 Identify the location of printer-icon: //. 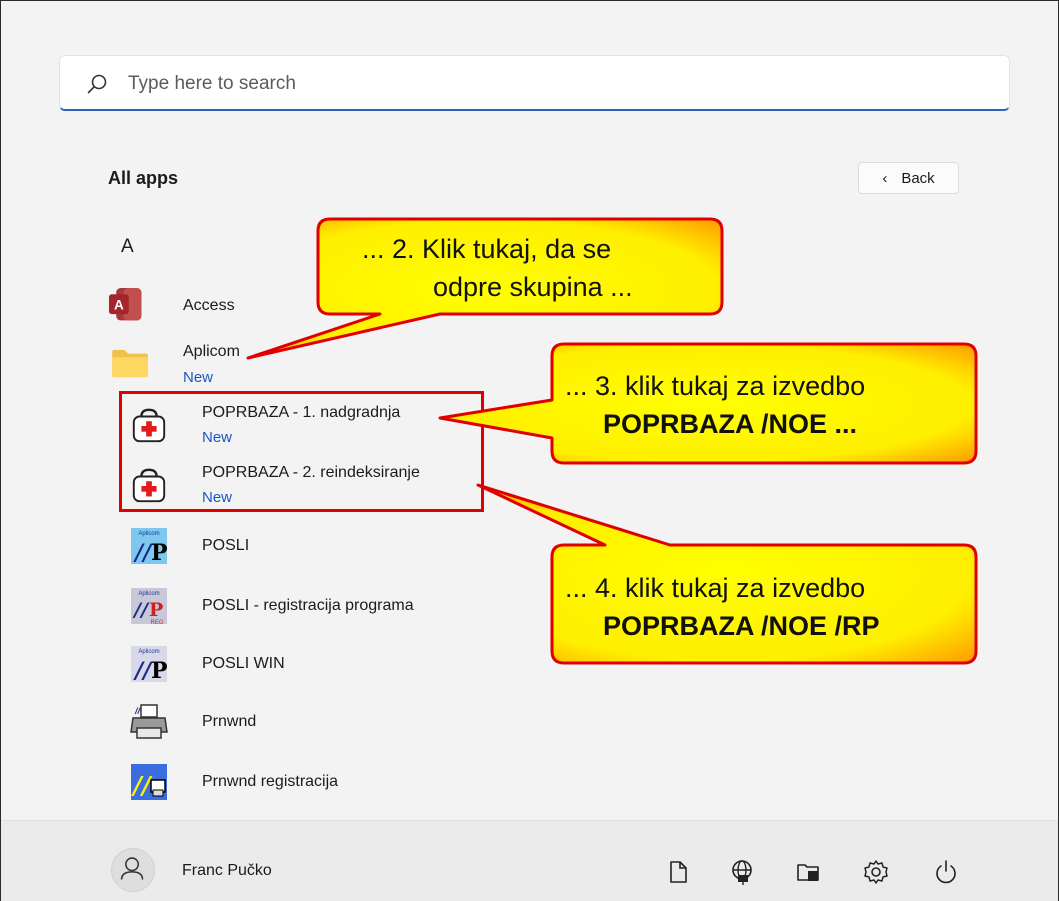
(149, 721).